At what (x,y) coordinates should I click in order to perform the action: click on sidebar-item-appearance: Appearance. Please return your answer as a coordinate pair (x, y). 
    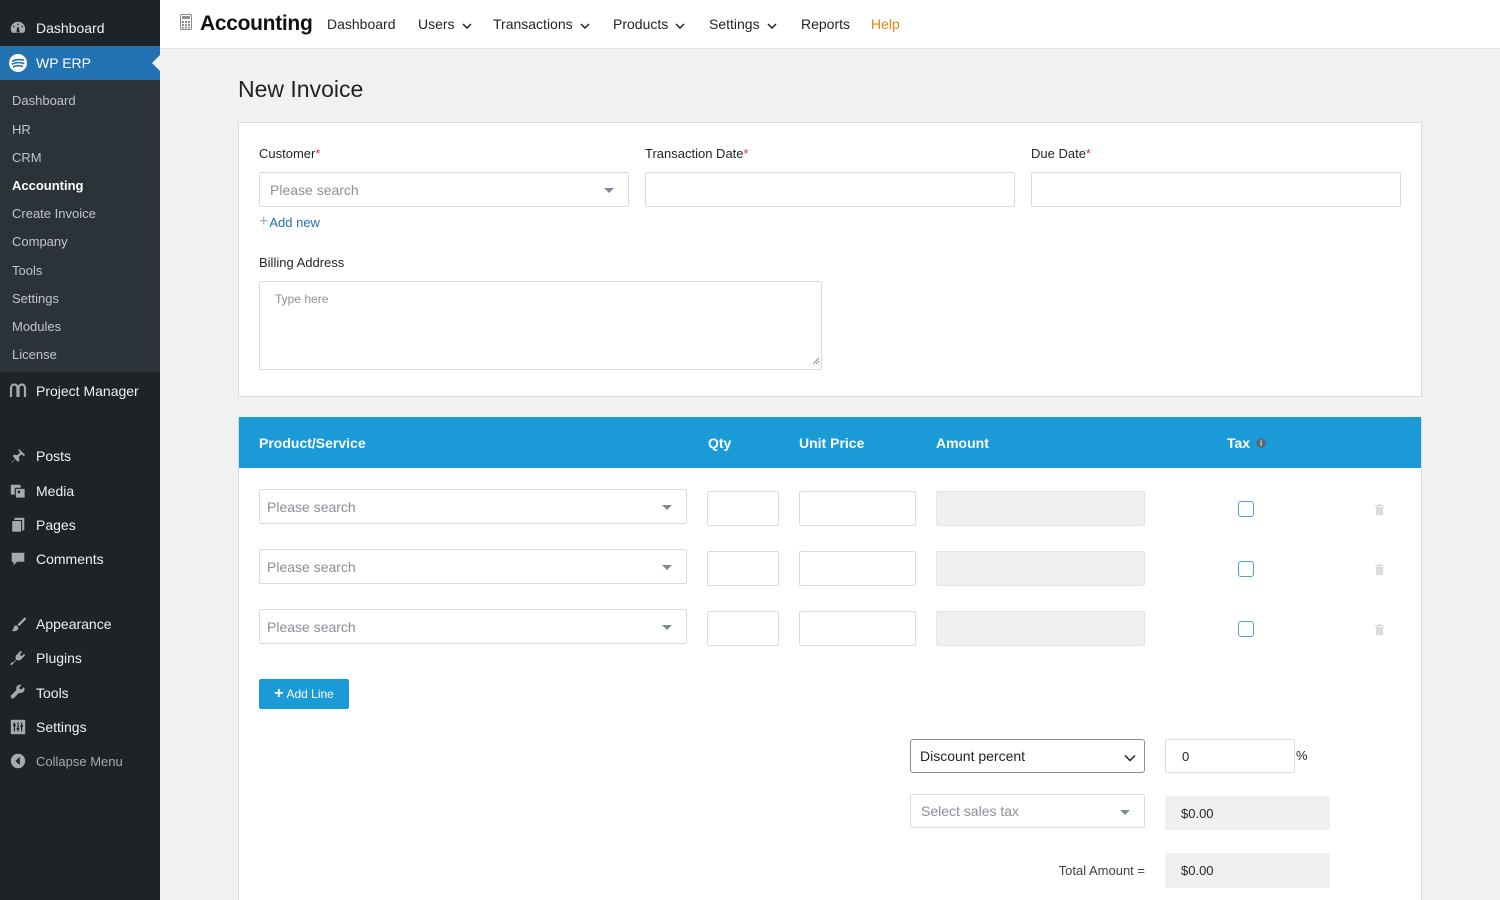
    Looking at the image, I should click on (80, 624).